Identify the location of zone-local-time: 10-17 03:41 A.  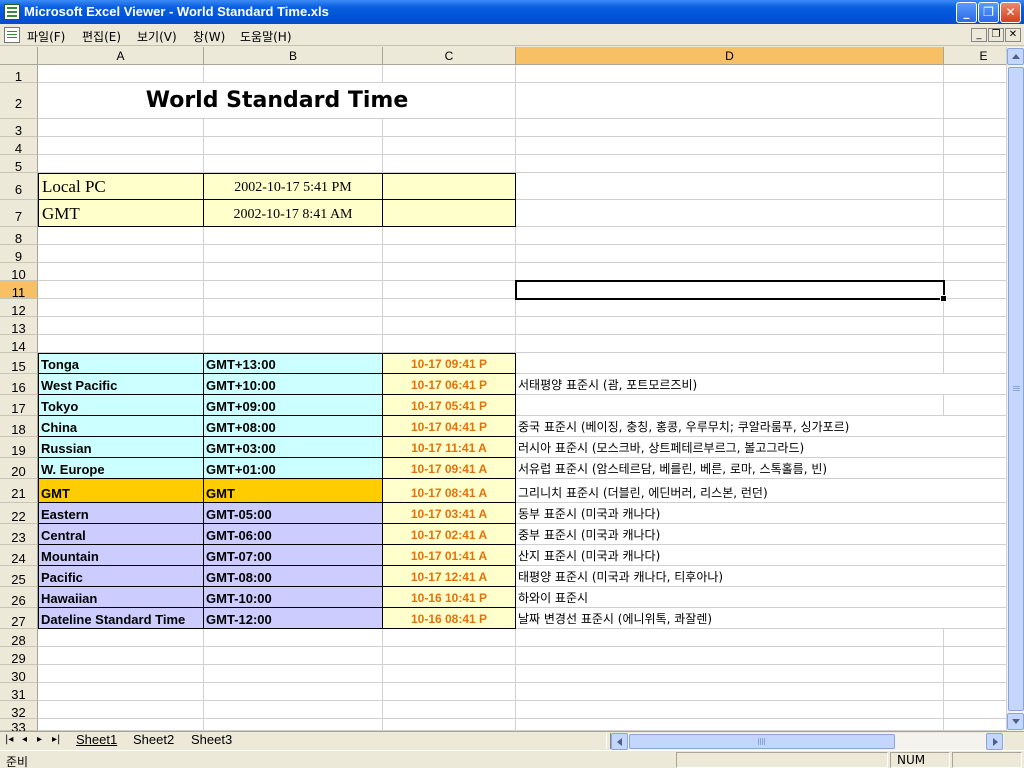
(449, 513).